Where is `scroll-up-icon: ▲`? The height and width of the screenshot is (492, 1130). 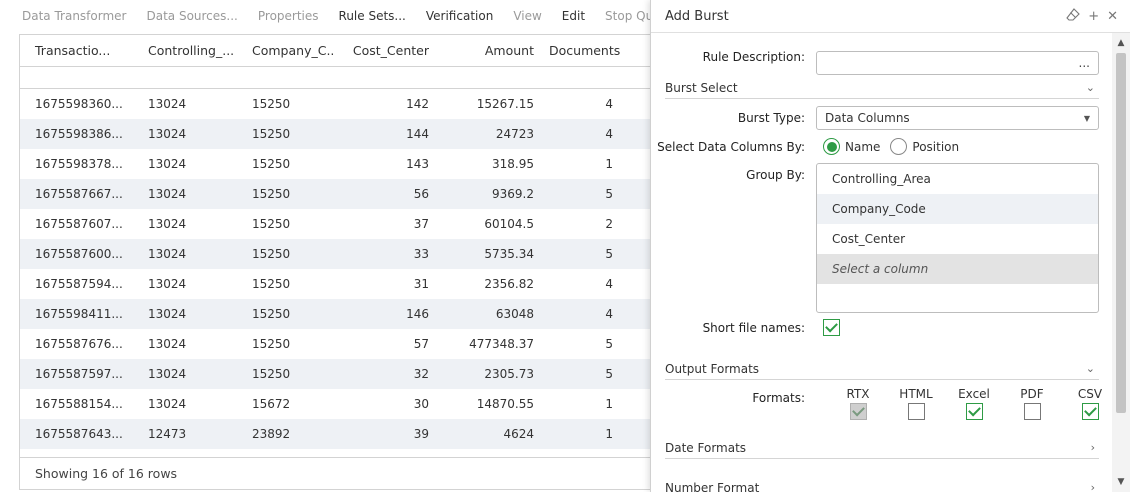
scroll-up-icon: ▲ is located at coordinates (1121, 43).